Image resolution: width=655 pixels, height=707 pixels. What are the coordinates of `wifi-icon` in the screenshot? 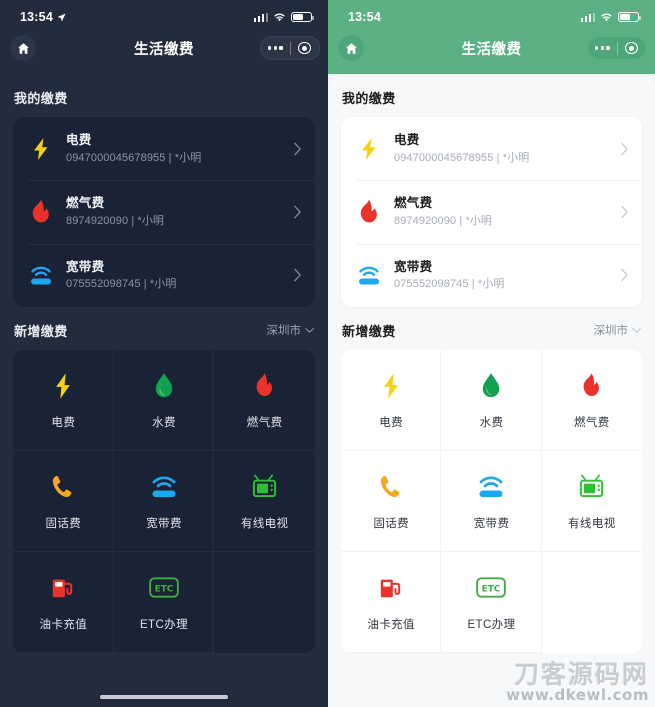 It's located at (606, 17).